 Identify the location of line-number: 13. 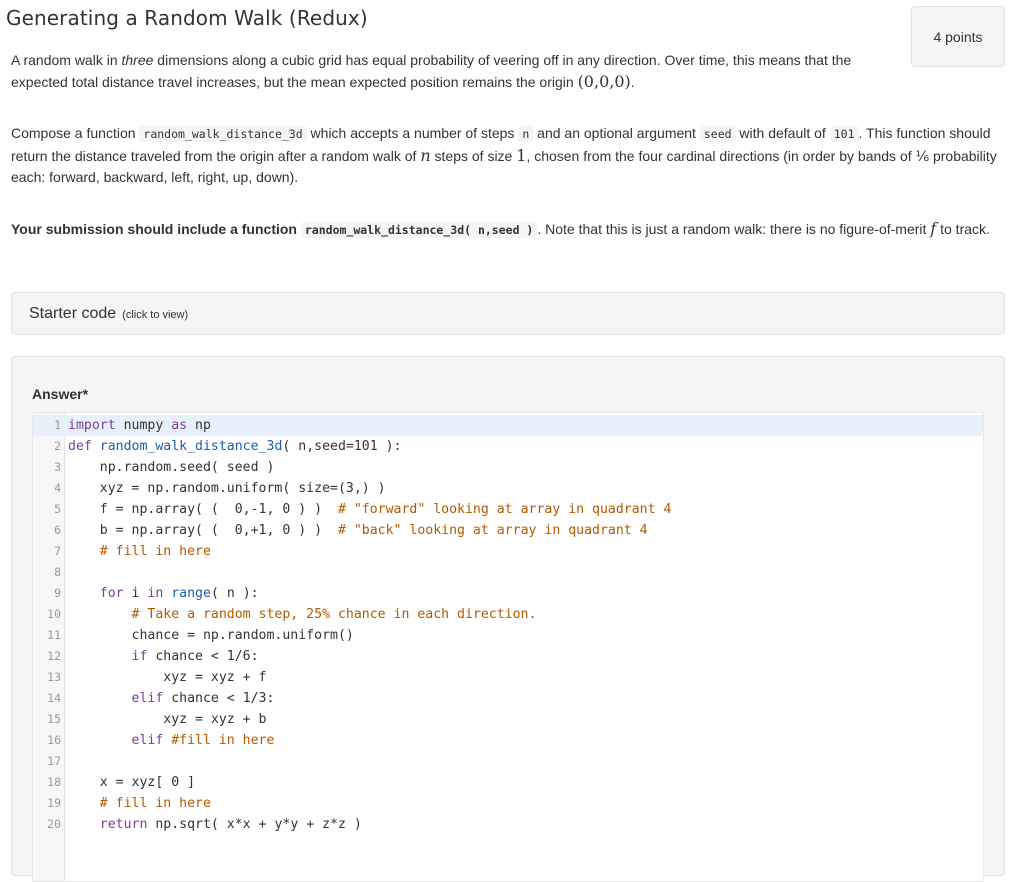
(54, 677).